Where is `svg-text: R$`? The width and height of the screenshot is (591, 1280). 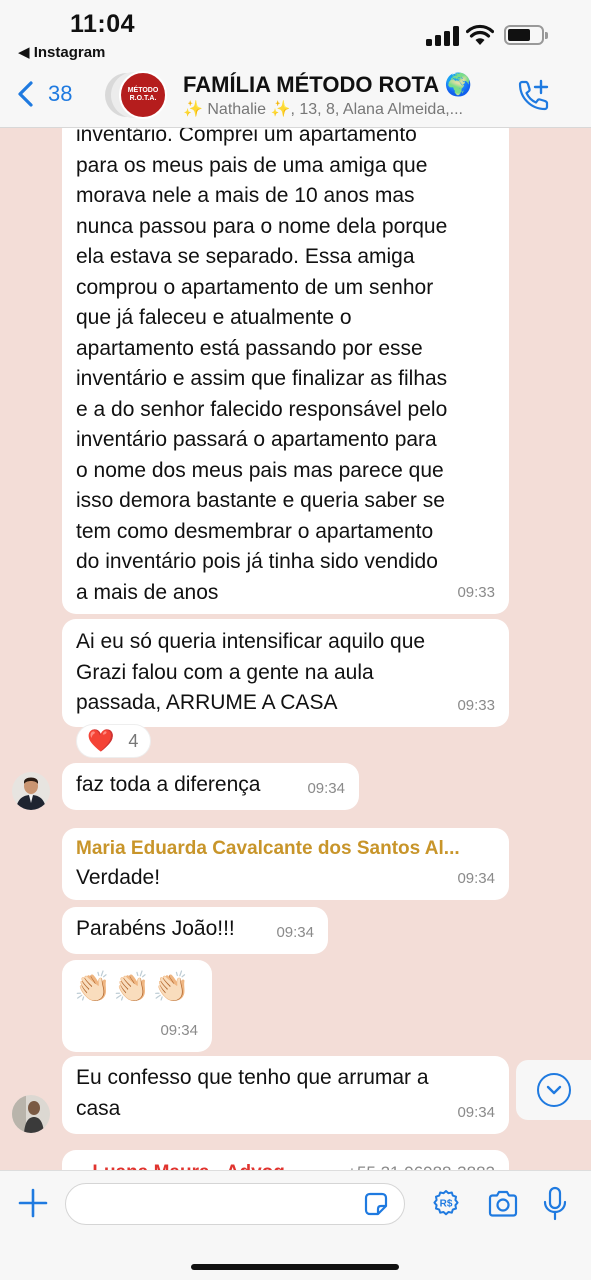
svg-text: R$ is located at coordinates (446, 1204).